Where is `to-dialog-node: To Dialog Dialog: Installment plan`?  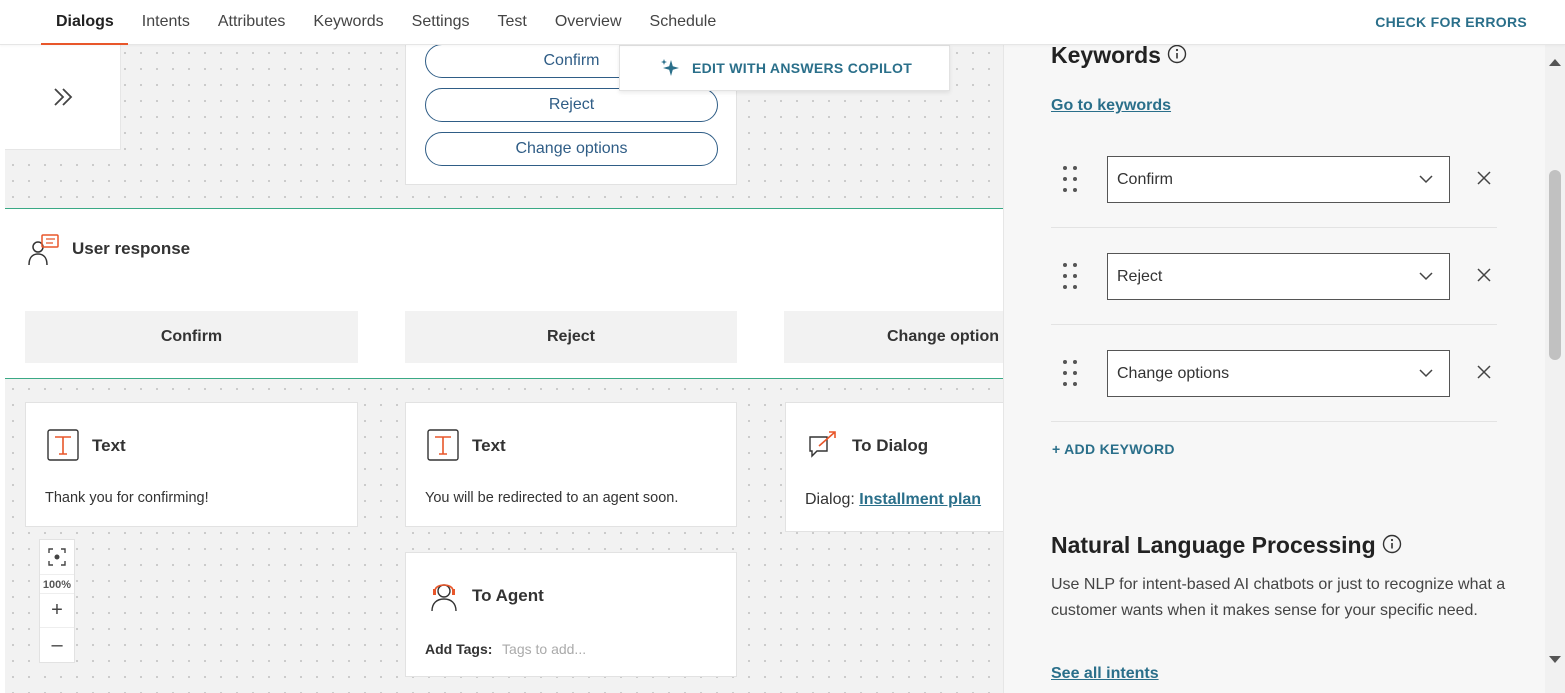
to-dialog-node: To Dialog Dialog: Installment plan is located at coordinates (894, 467).